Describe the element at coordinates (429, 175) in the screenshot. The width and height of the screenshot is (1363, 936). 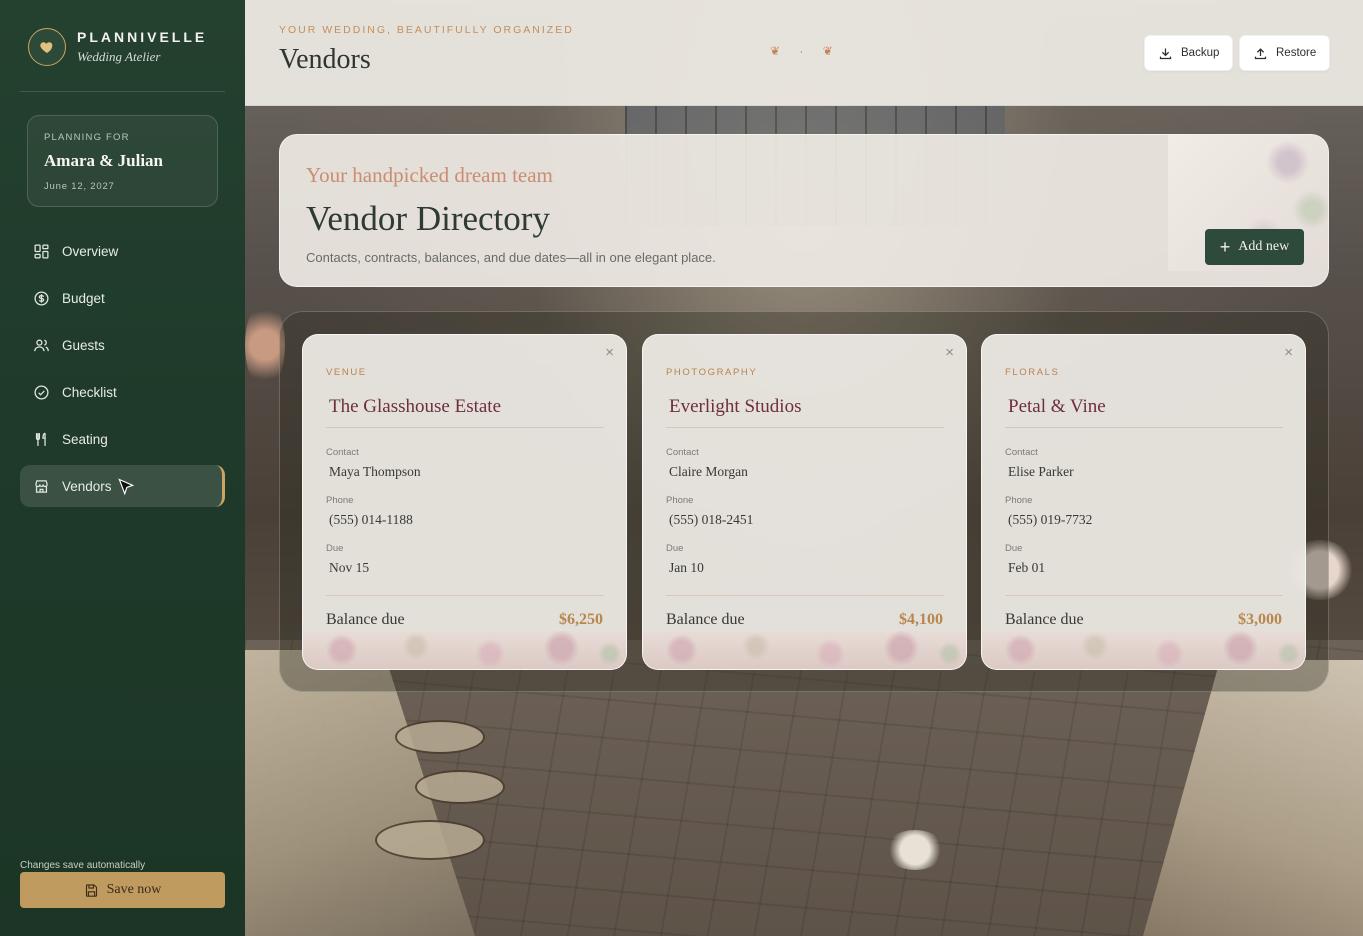
I see `hero-kicker: Your handpicked dream team` at that location.